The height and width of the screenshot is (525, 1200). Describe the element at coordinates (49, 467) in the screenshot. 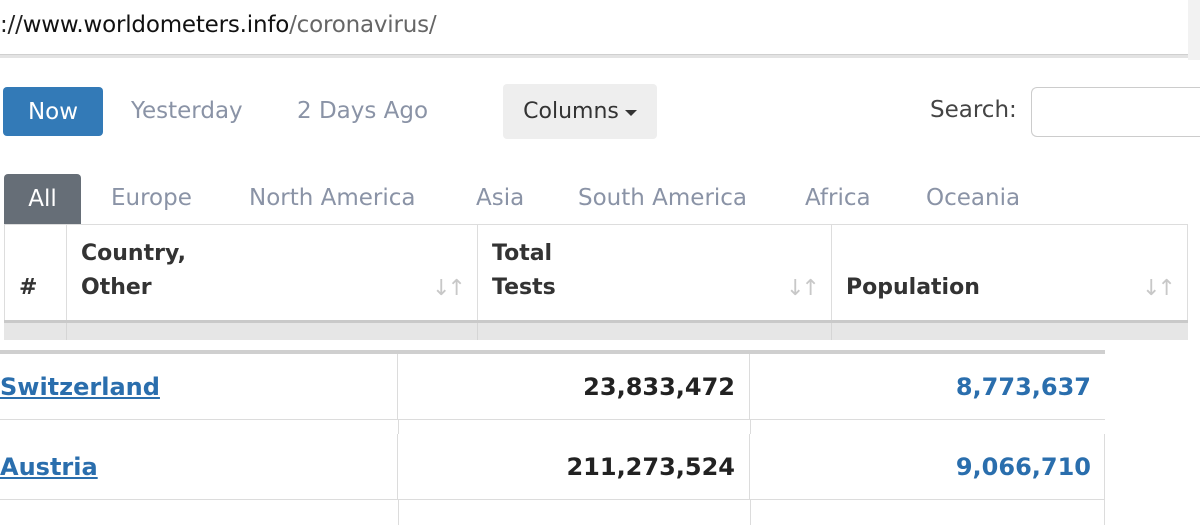

I see `country-link: Austria` at that location.